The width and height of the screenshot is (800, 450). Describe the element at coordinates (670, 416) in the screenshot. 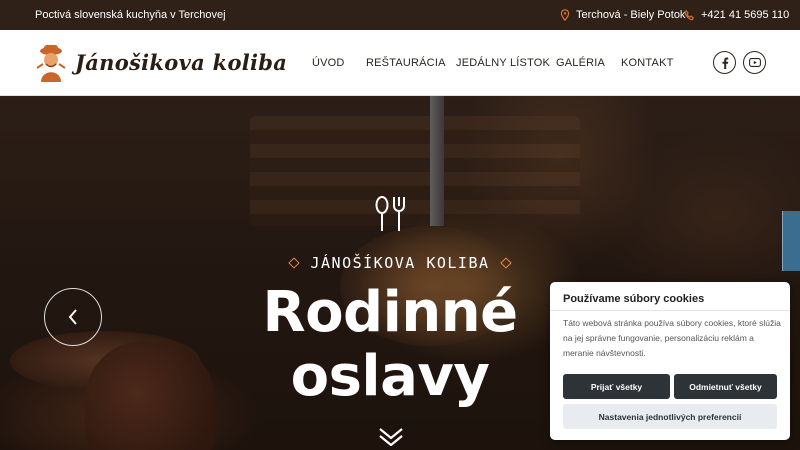

I see `cookie-preferences-button: Nastavenia jednotlivých preferencií` at that location.